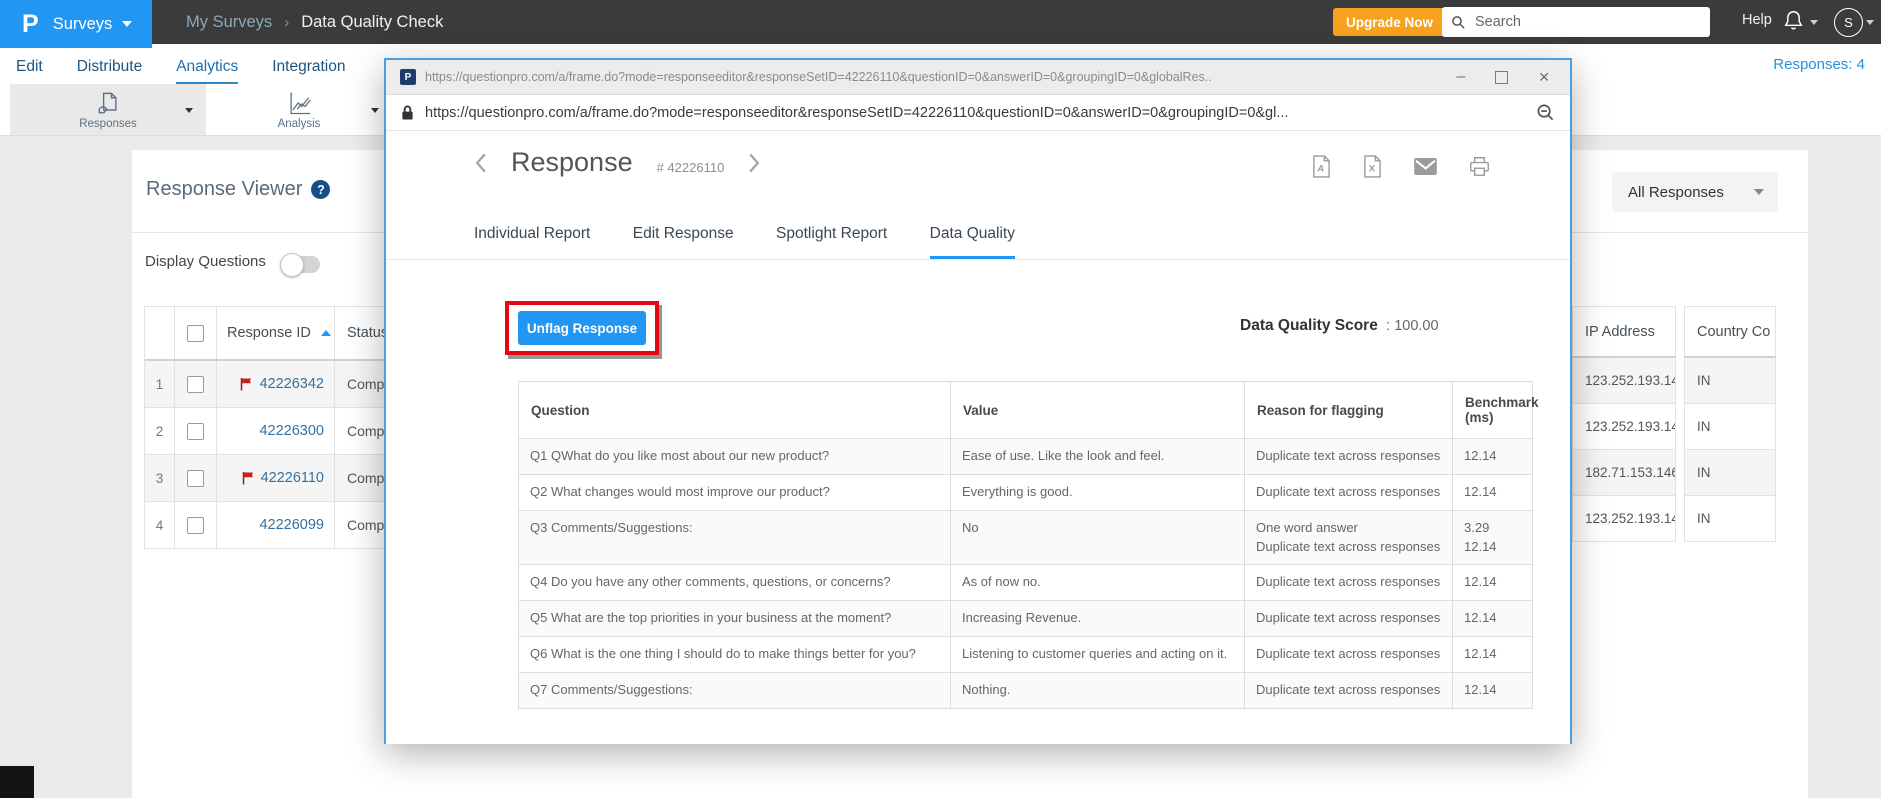 The image size is (1881, 798). I want to click on responses-count: Responses: 4, so click(1819, 64).